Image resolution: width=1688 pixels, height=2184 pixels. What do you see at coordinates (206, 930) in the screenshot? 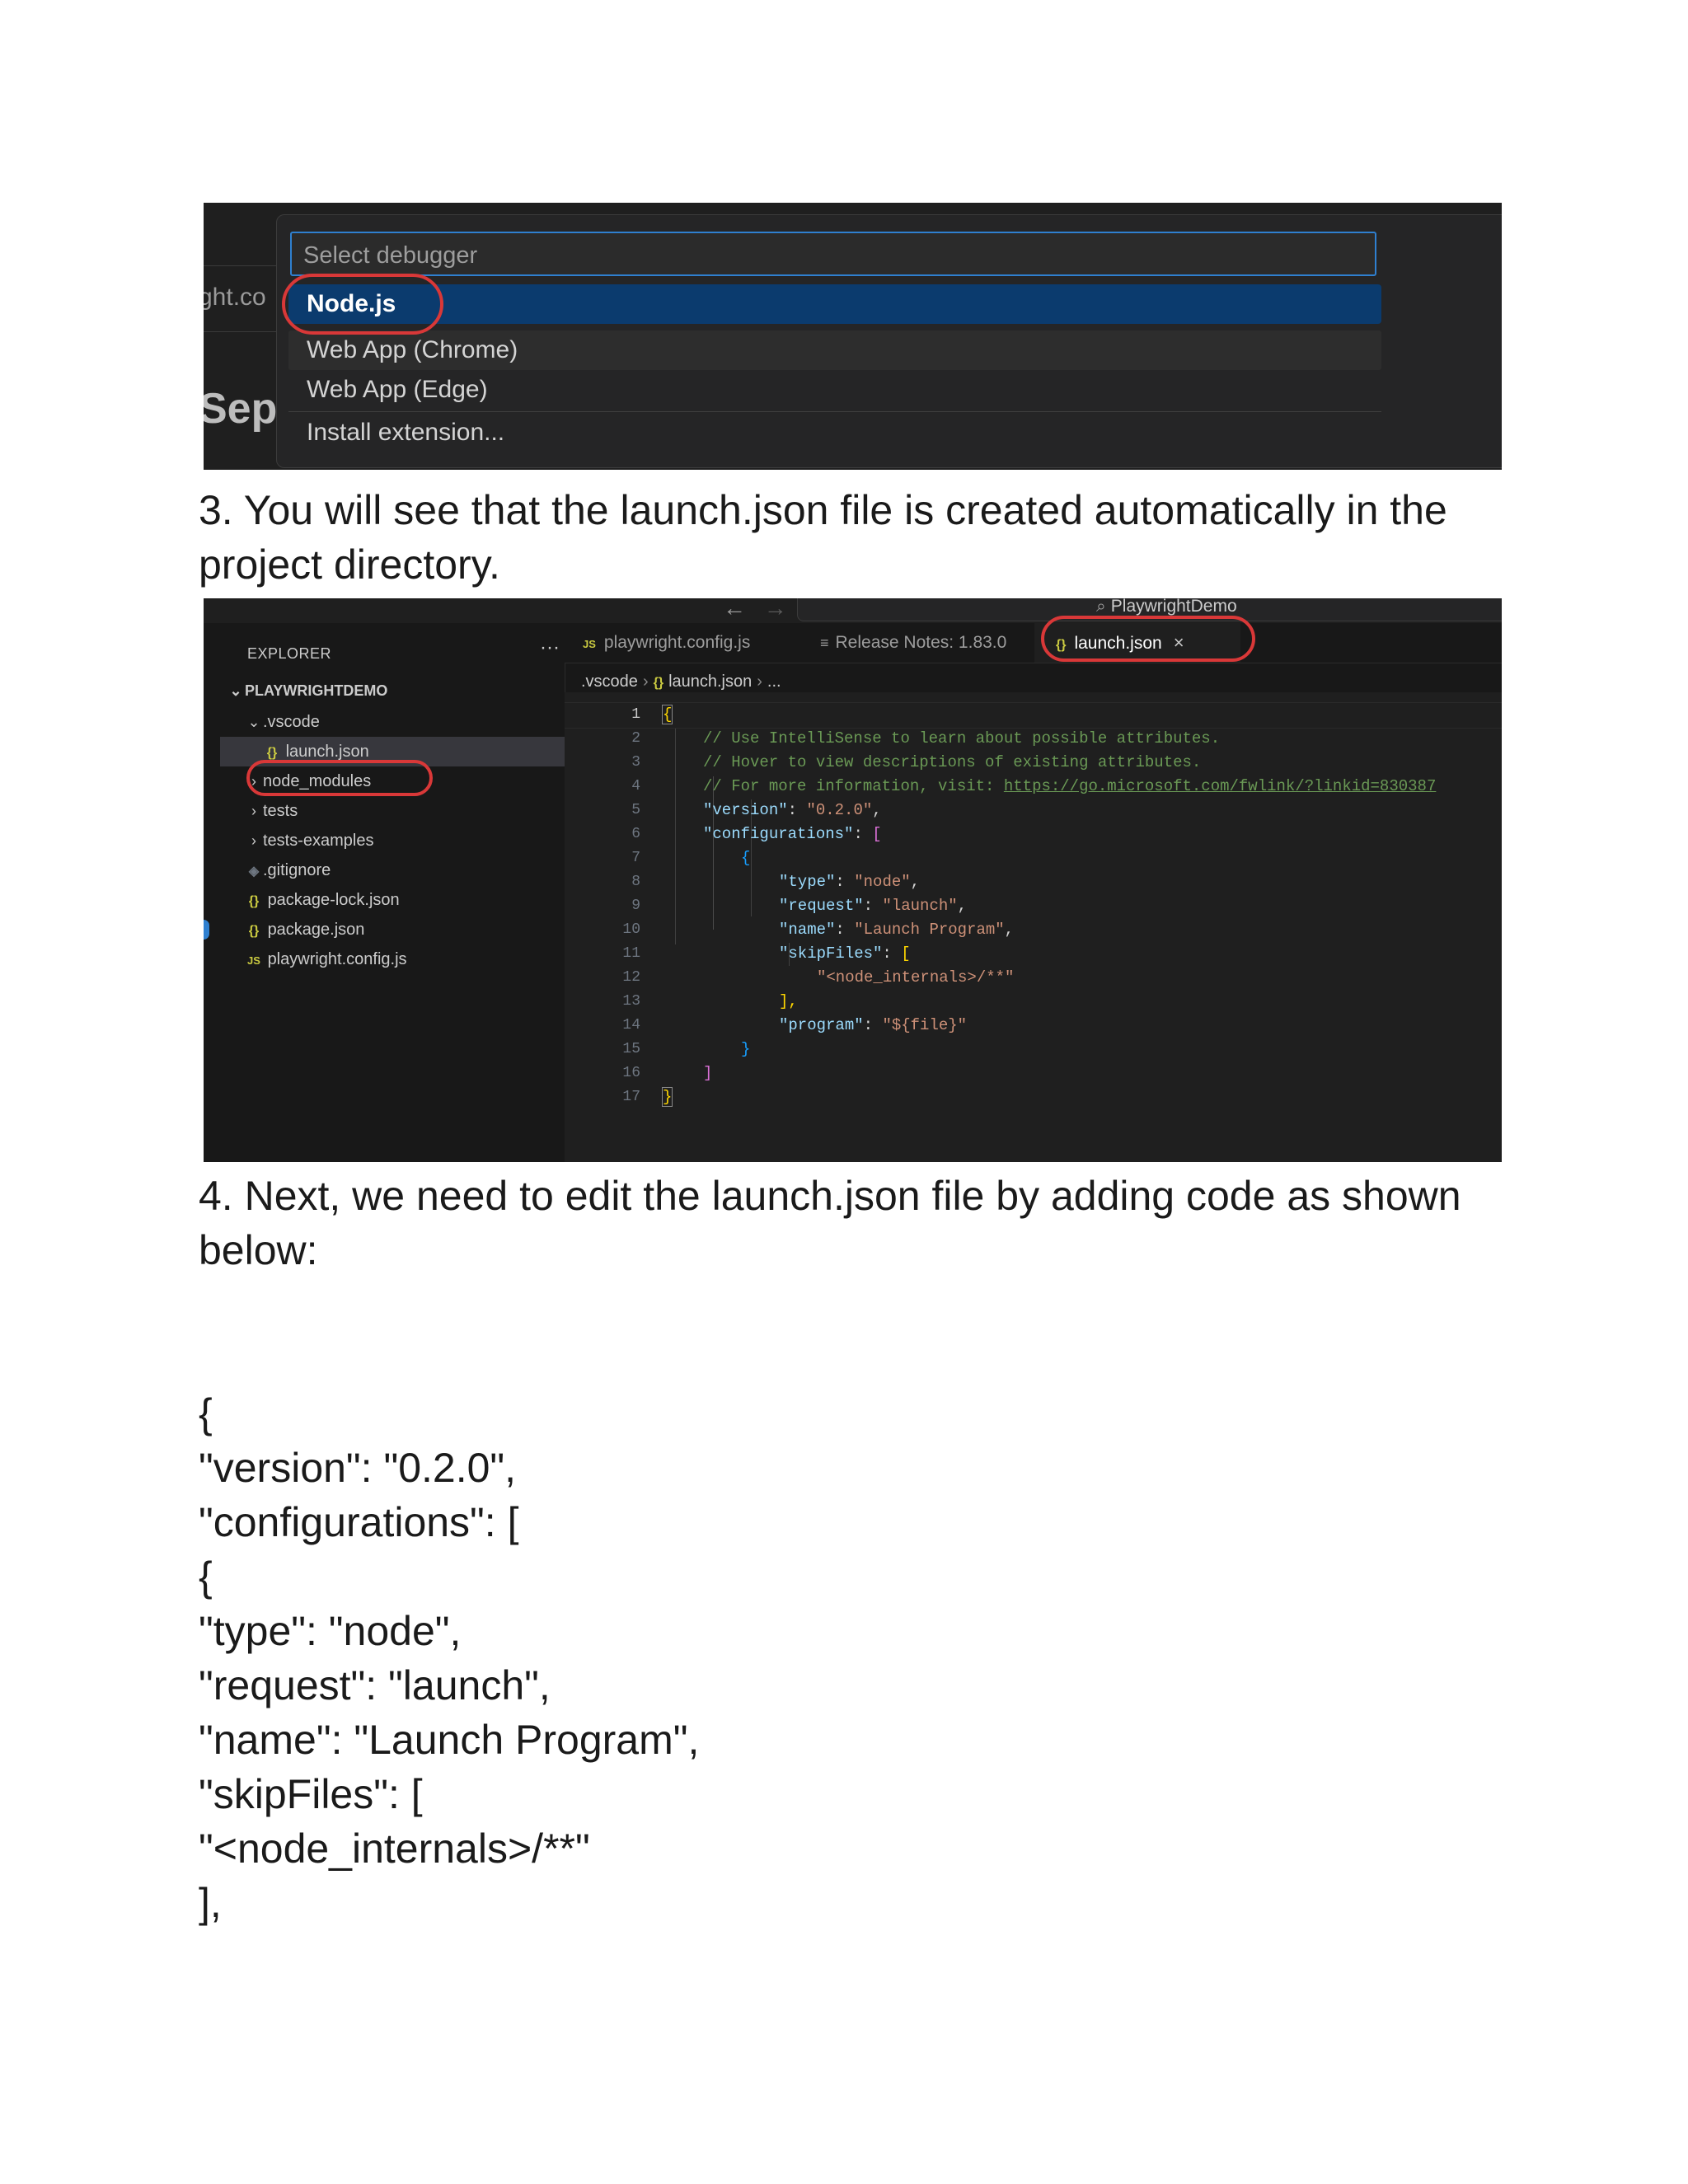
I see `activity-indicator` at bounding box center [206, 930].